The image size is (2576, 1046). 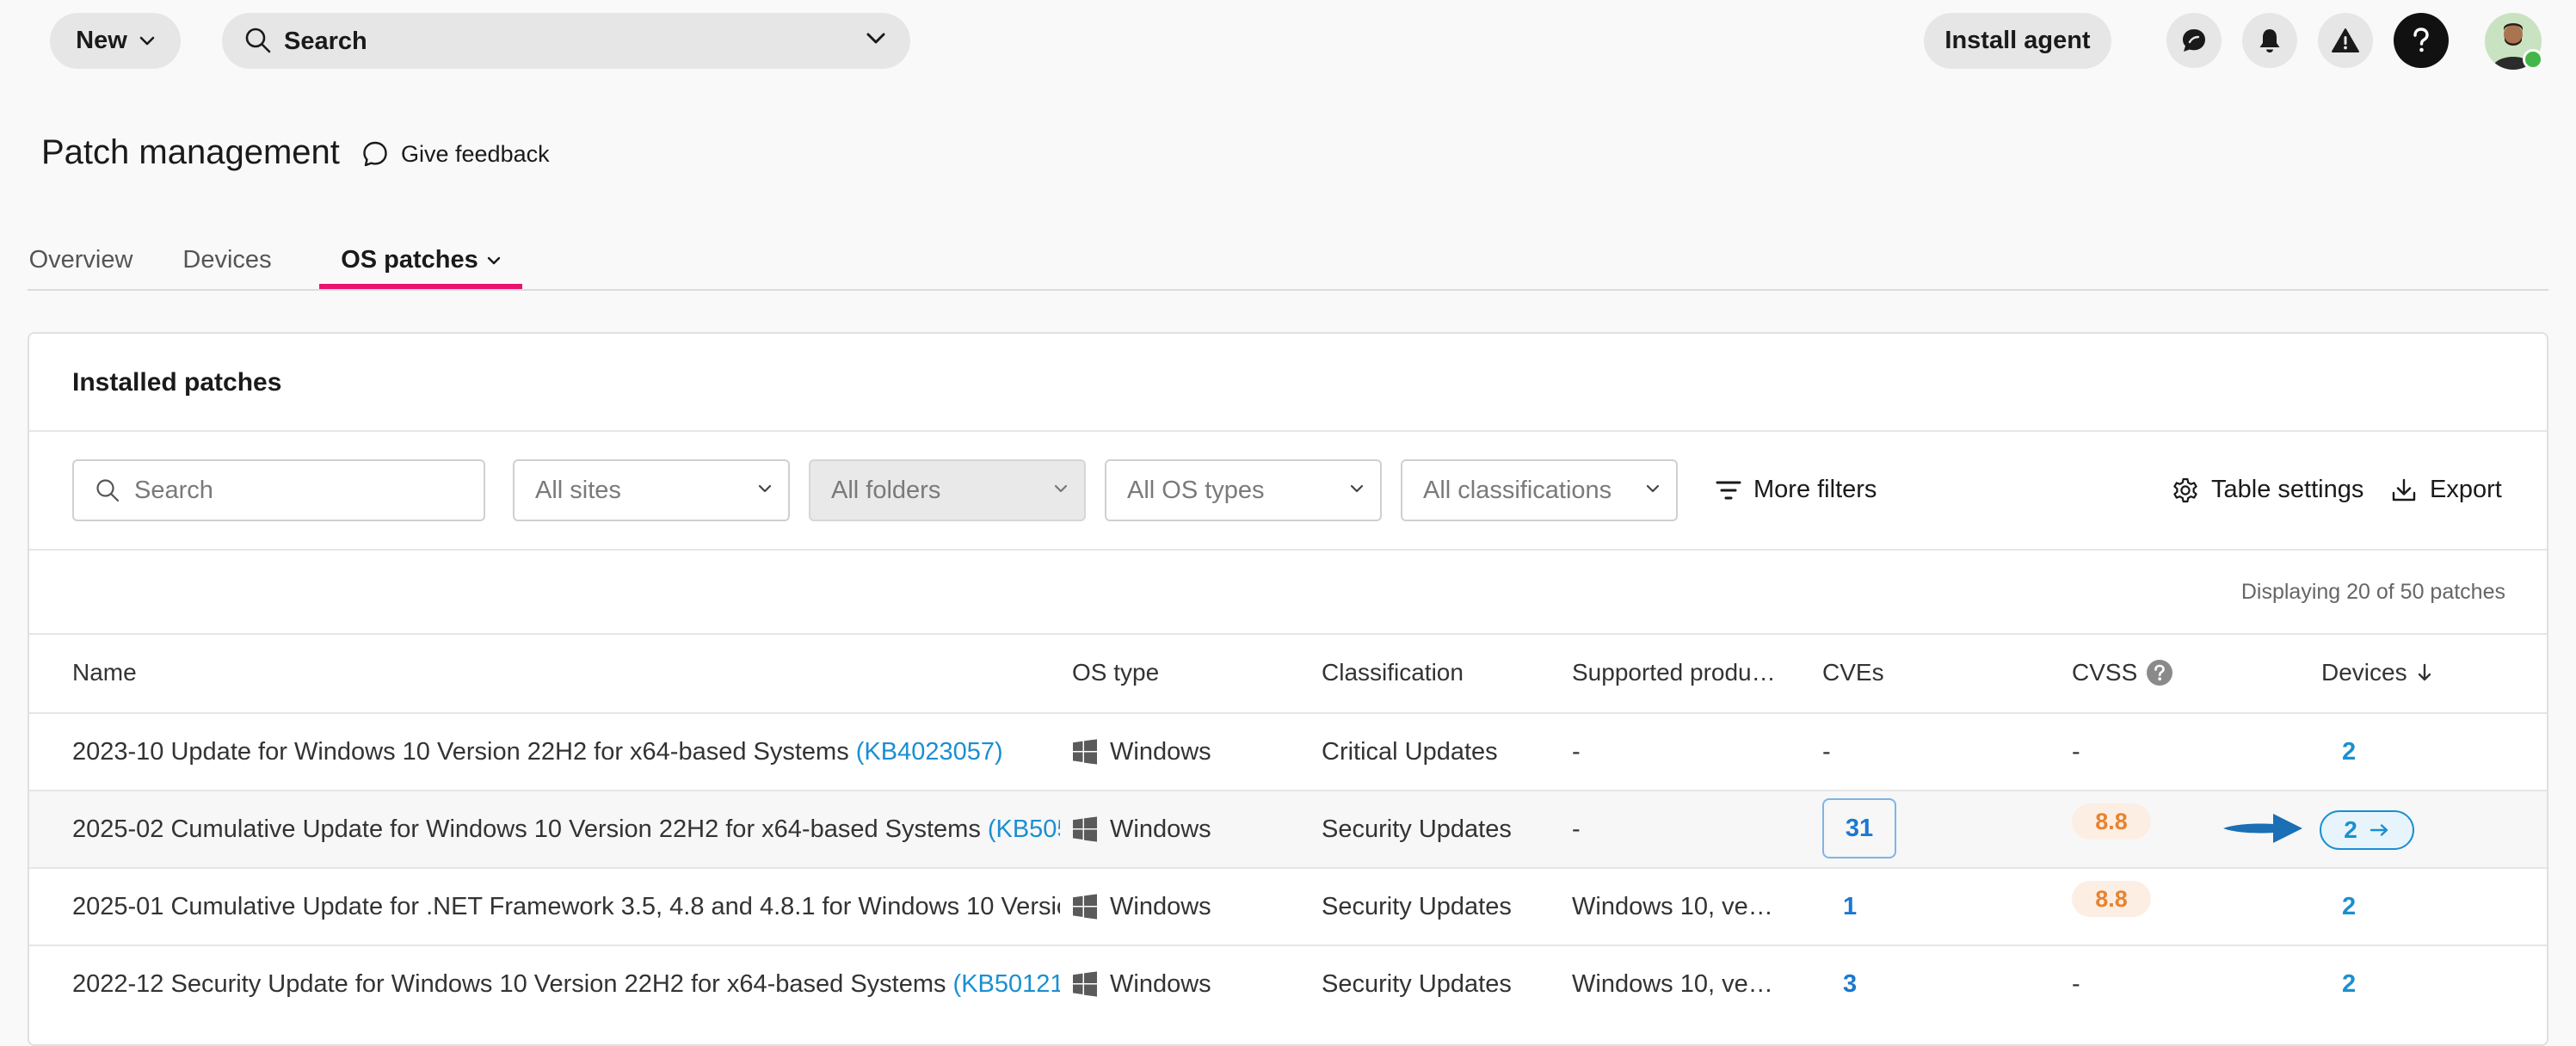 What do you see at coordinates (1815, 490) in the screenshot?
I see `more-filters-label: More filters` at bounding box center [1815, 490].